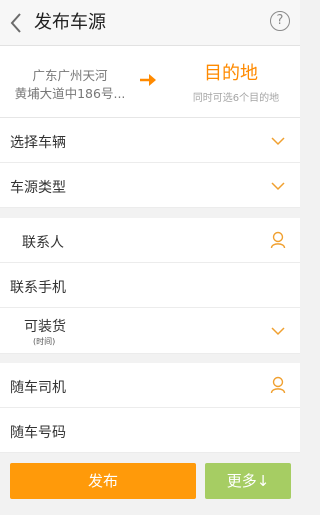  I want to click on page-title: 发布车源, so click(70, 22).